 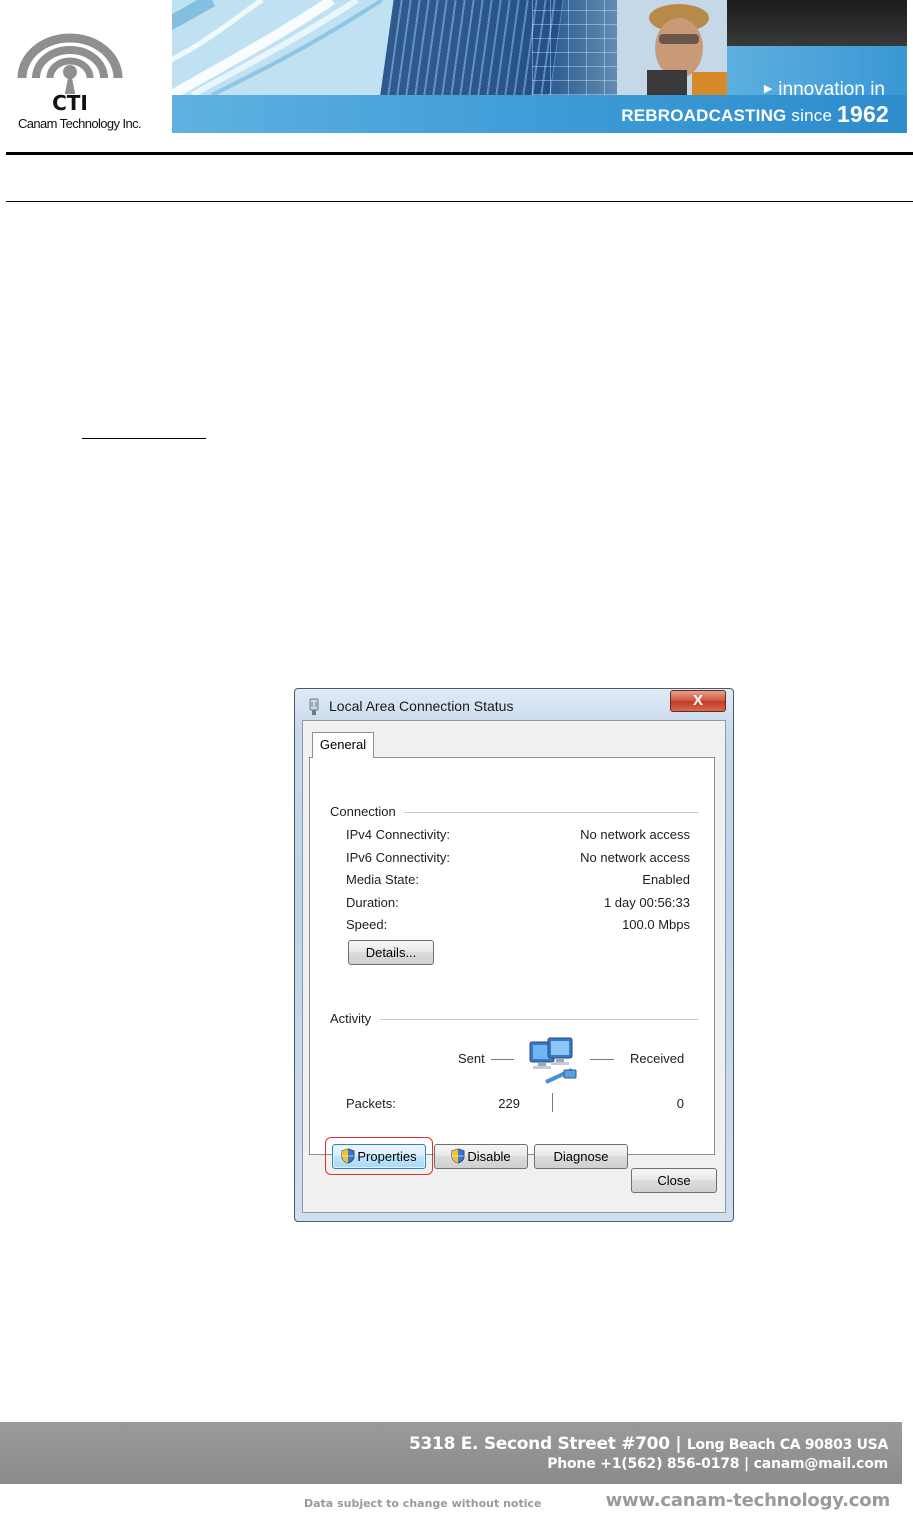 I want to click on connection-group-label: Connection, so click(x=367, y=811).